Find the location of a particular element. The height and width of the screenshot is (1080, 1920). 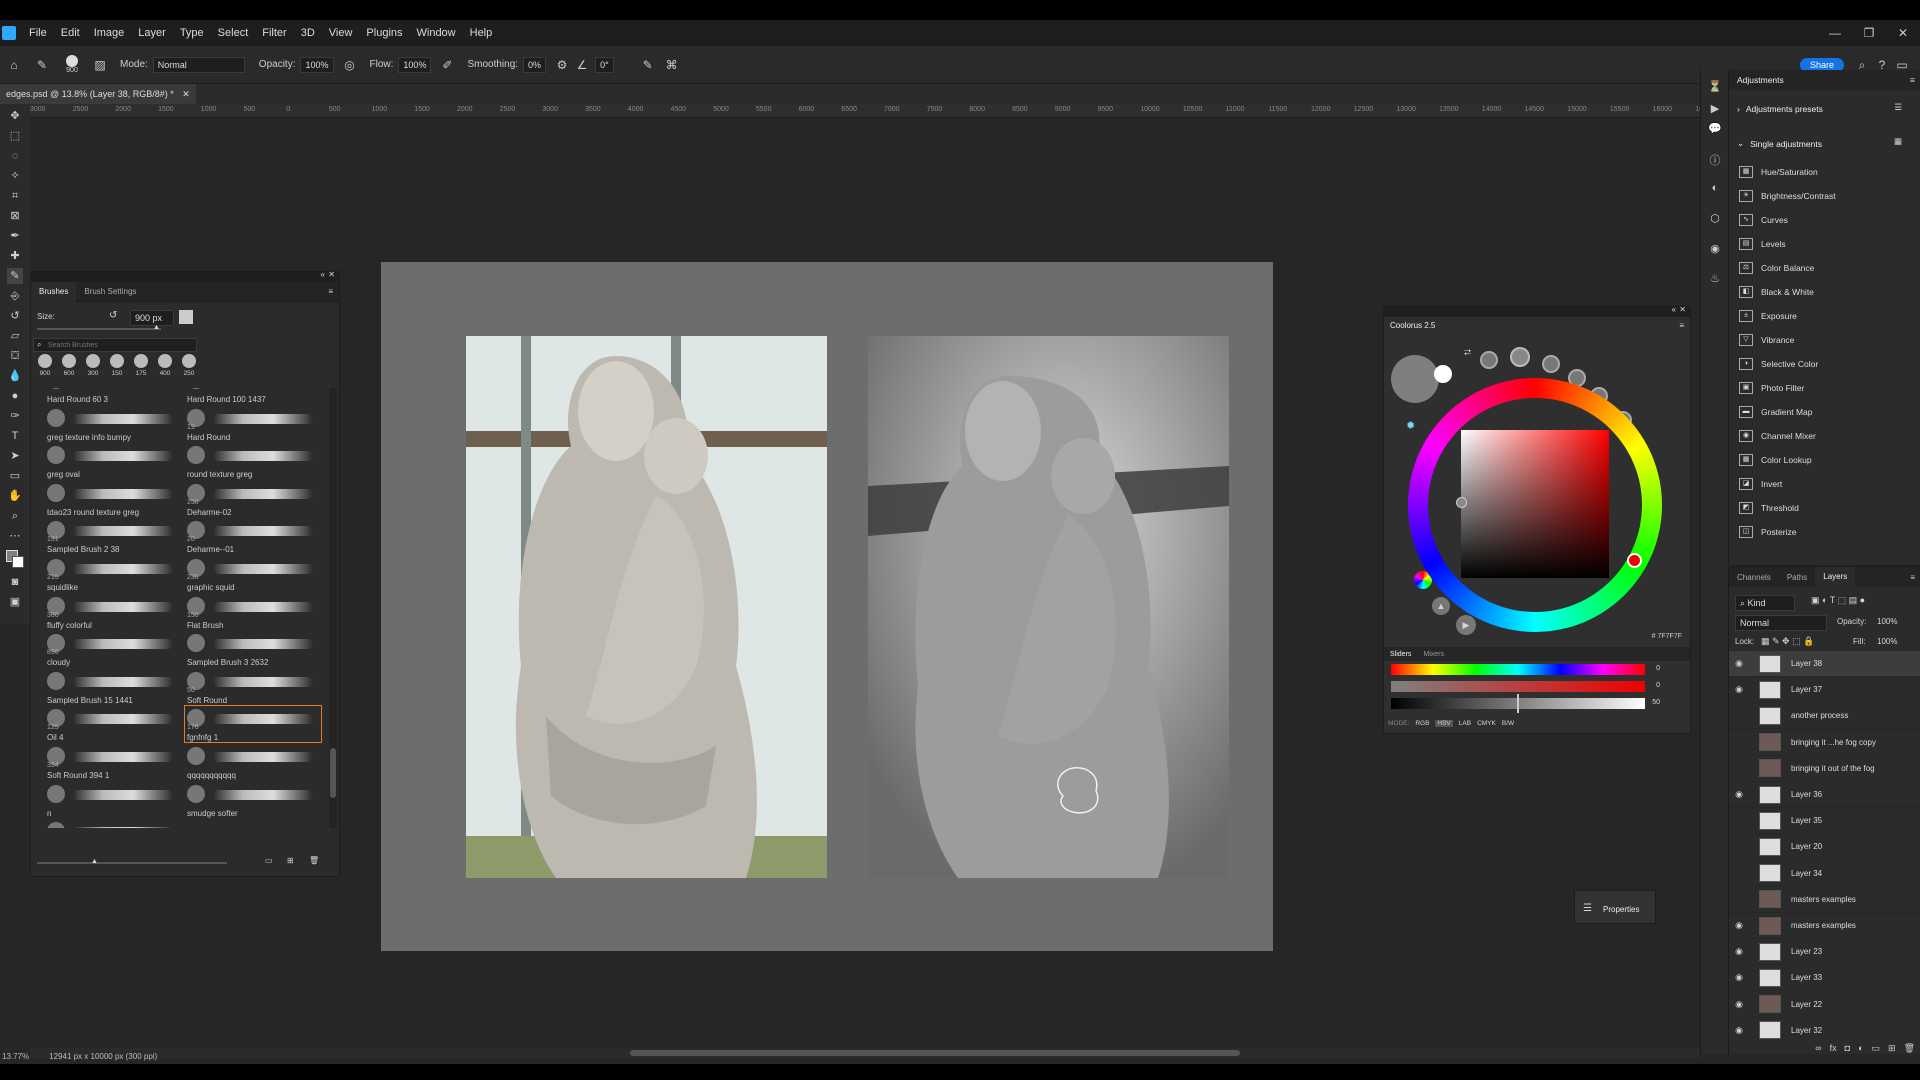

collapse-panel-icon: « is located at coordinates (323, 274).